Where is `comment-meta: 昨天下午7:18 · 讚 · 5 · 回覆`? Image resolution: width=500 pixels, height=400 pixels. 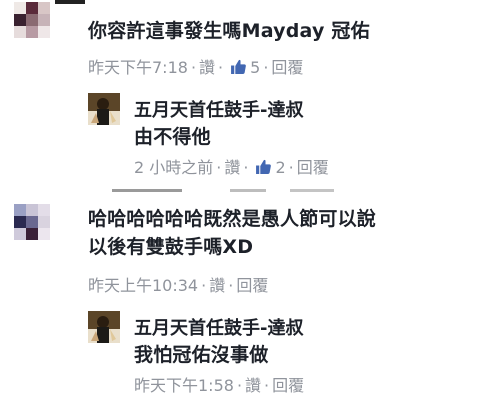
comment-meta: 昨天下午7:18 · 讚 · 5 · 回覆 is located at coordinates (196, 67).